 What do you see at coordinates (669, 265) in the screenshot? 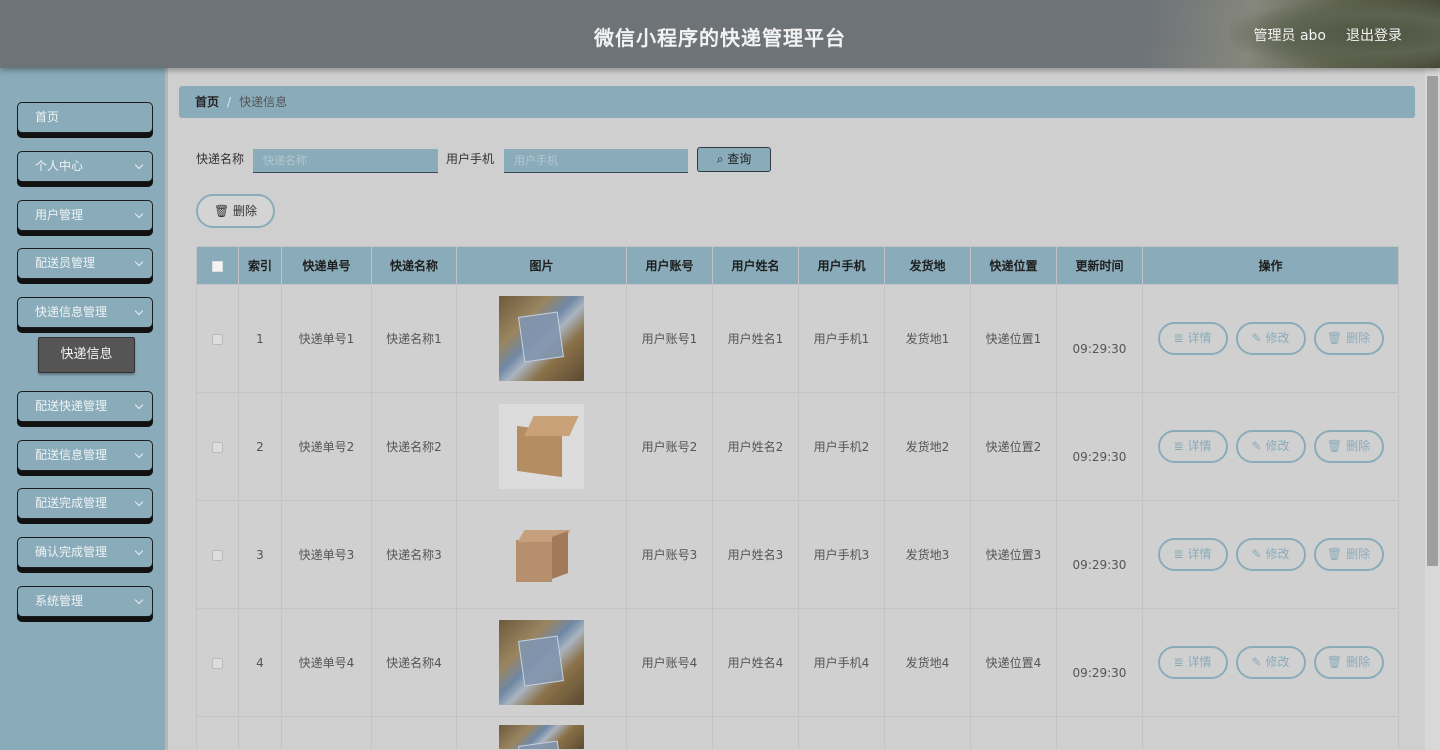
I see `column-header: 用户账号` at bounding box center [669, 265].